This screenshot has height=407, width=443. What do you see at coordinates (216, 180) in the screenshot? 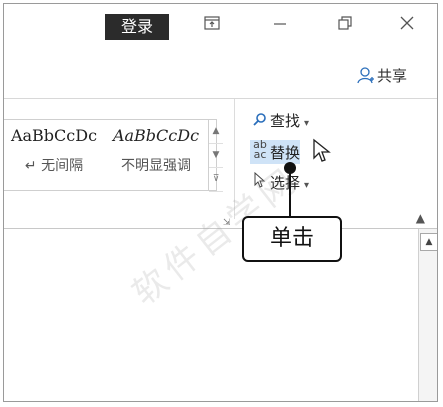
I see `styles-more-icon: ⊽` at bounding box center [216, 180].